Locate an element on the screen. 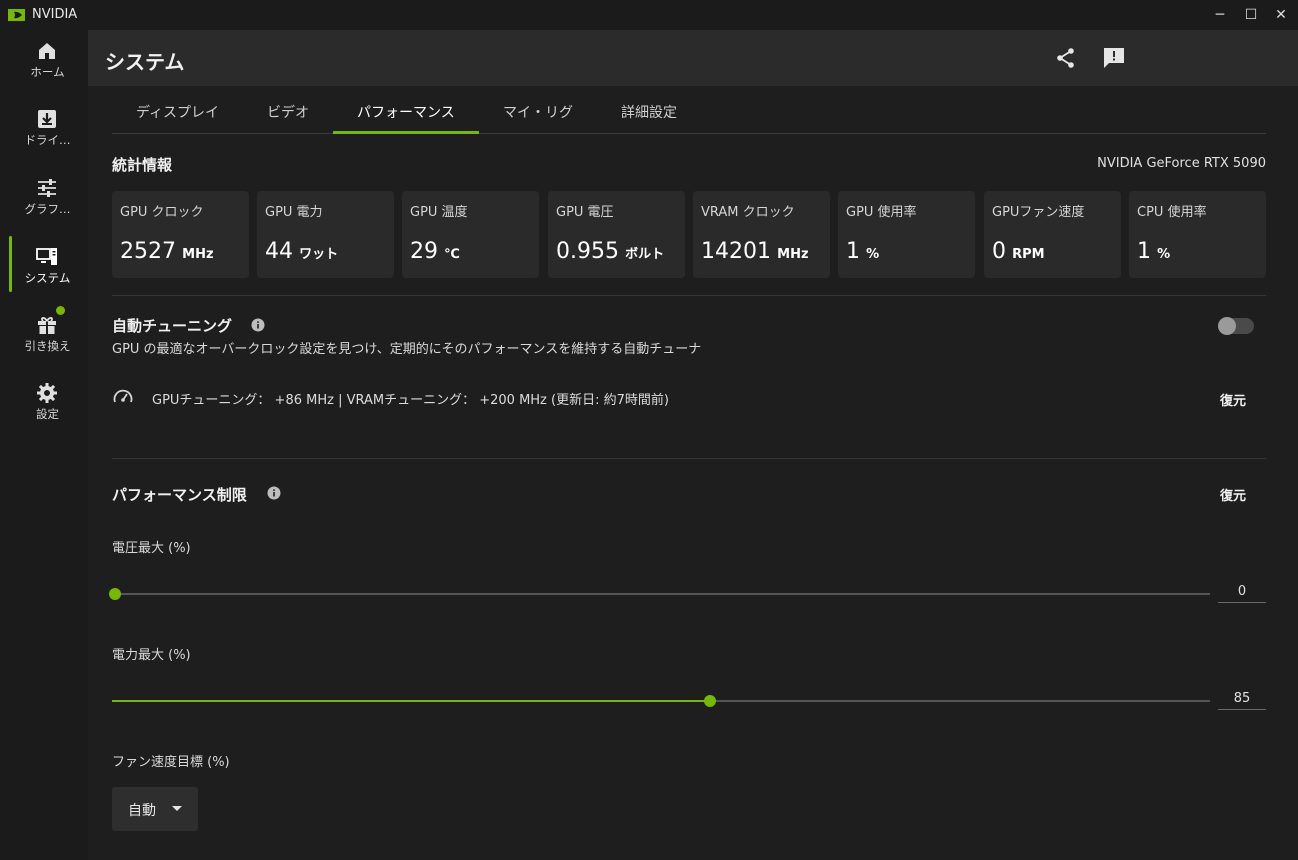 The height and width of the screenshot is (860, 1298). sidebar-item-label: ホーム is located at coordinates (47, 72).